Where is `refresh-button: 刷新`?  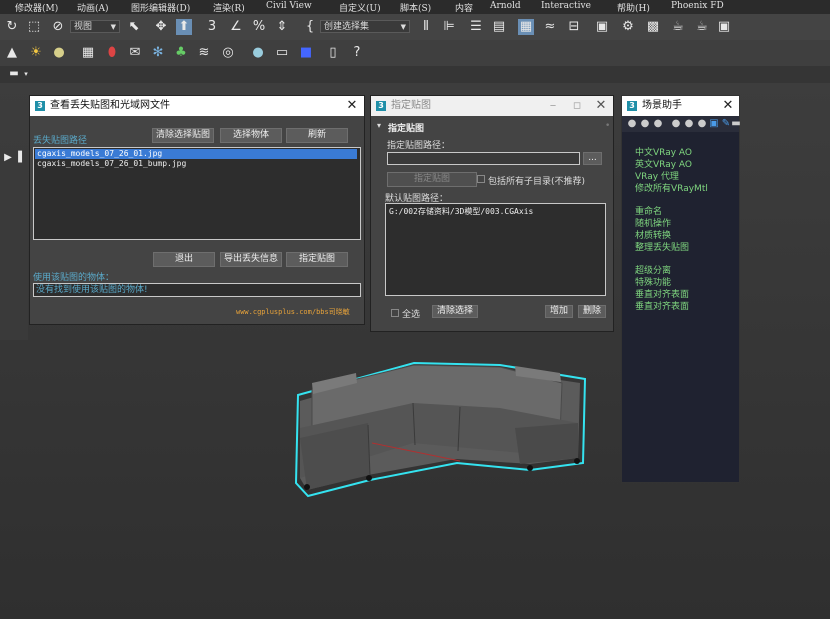
refresh-button: 刷新 is located at coordinates (317, 135).